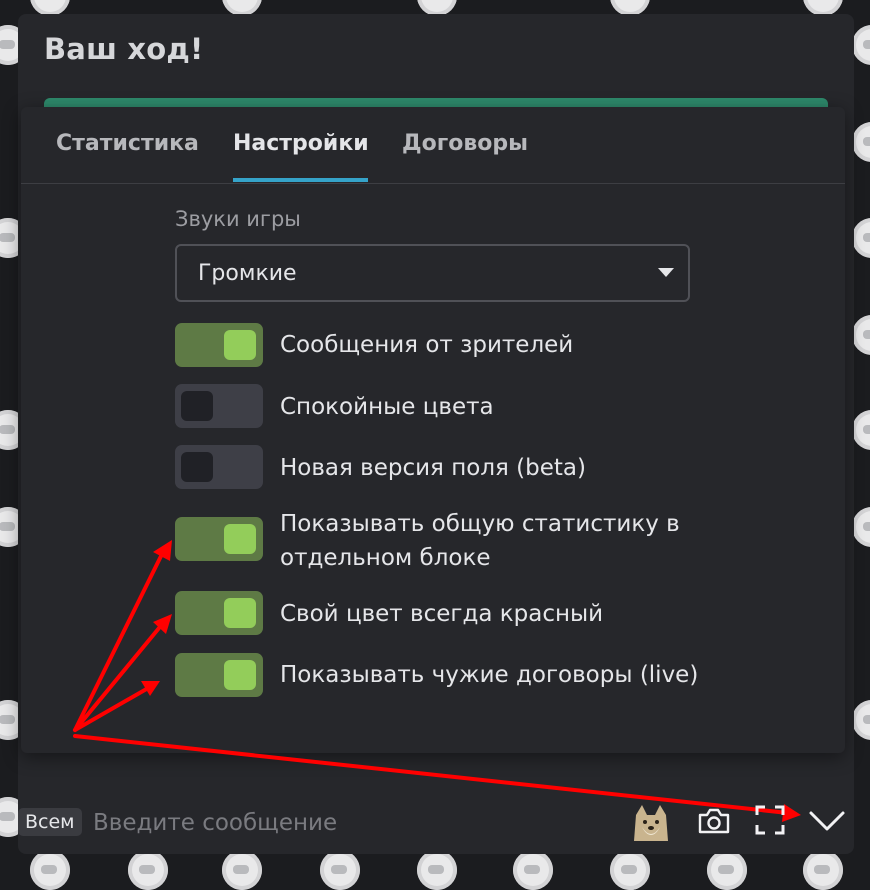  I want to click on option-label: Спокойные цвета, so click(387, 407).